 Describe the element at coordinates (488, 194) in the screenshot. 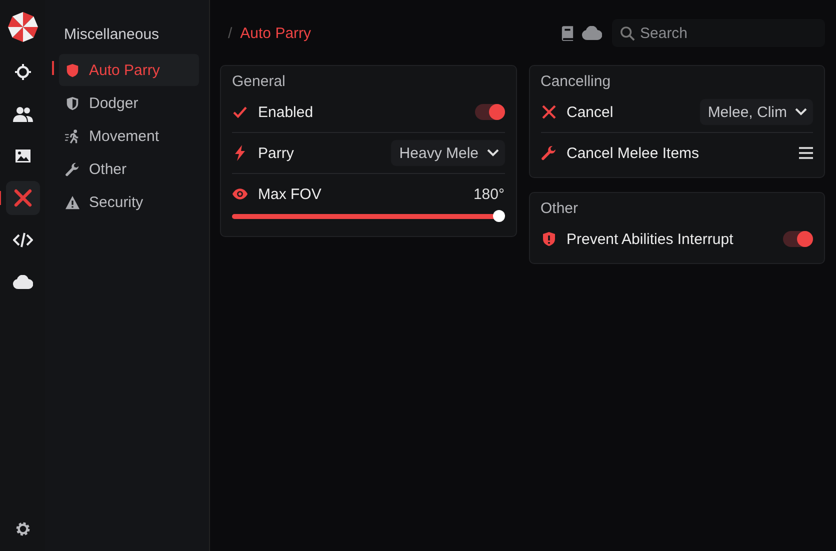

I see `slider-value: 180°` at that location.